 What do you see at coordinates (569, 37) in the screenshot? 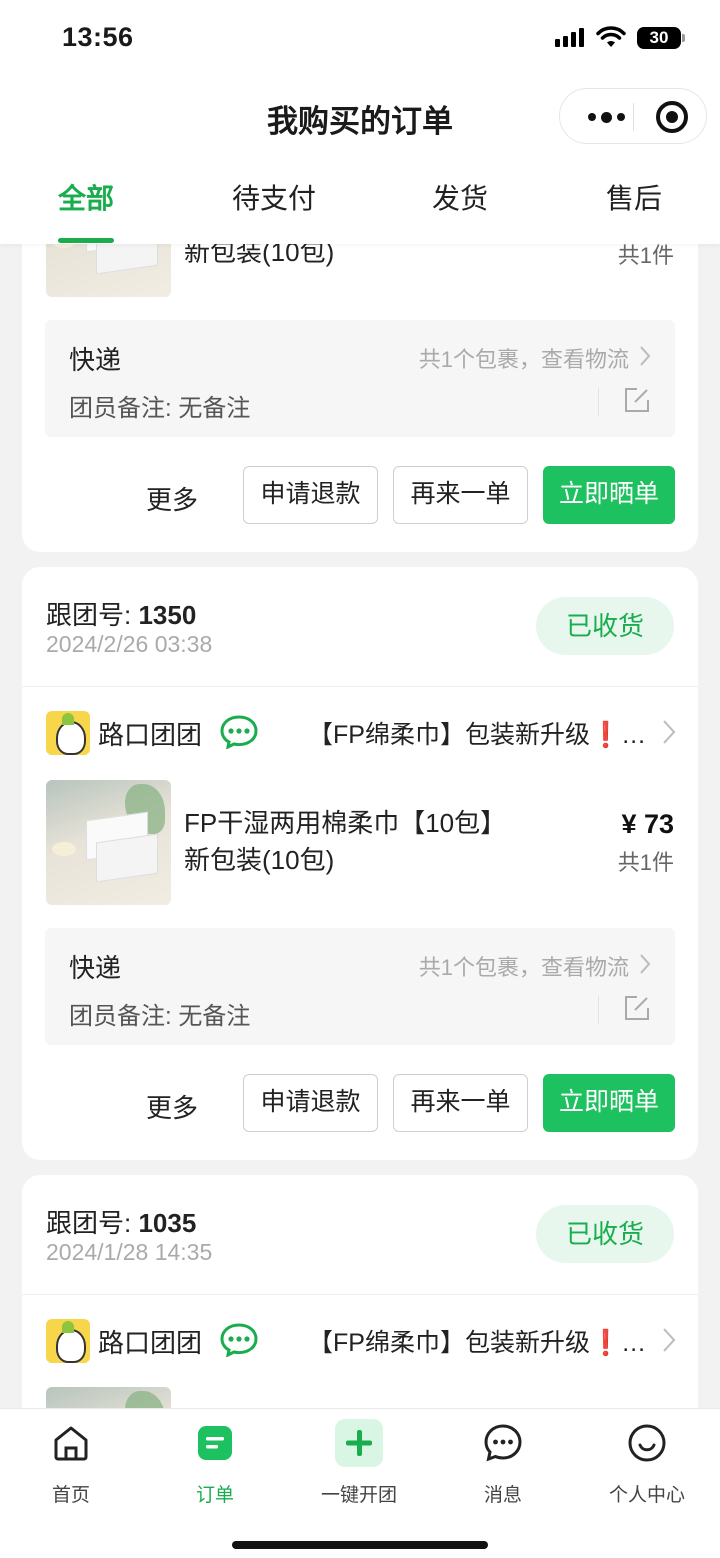
I see `signal-icon` at bounding box center [569, 37].